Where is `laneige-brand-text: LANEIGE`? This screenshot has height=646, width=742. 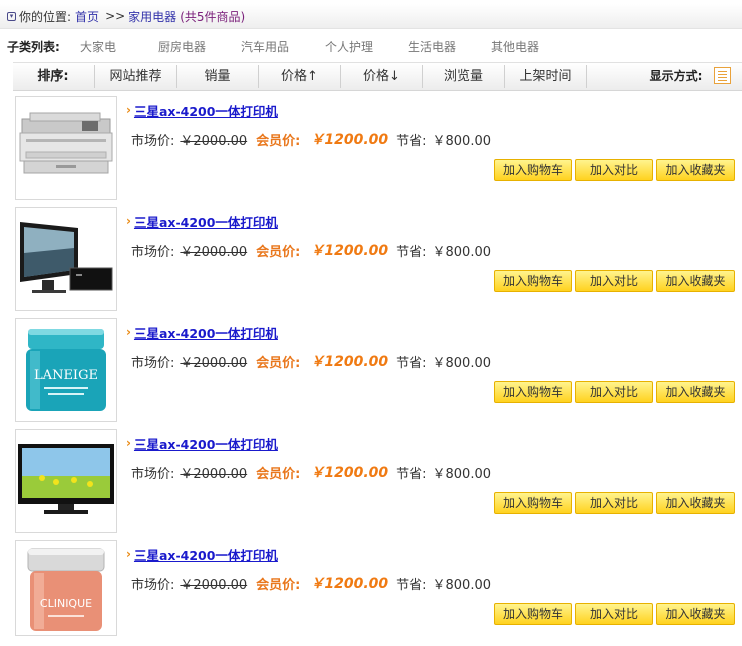 laneige-brand-text: LANEIGE is located at coordinates (66, 375).